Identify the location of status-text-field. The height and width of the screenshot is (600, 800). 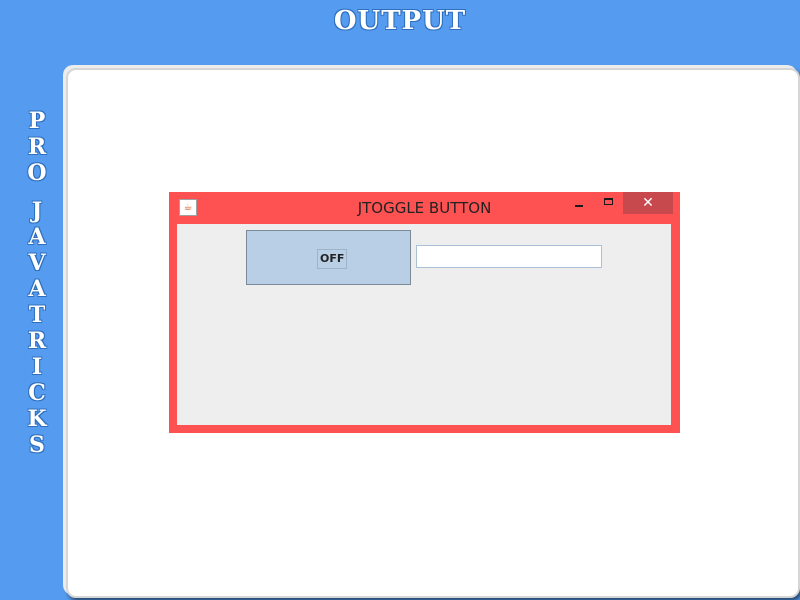
(509, 256).